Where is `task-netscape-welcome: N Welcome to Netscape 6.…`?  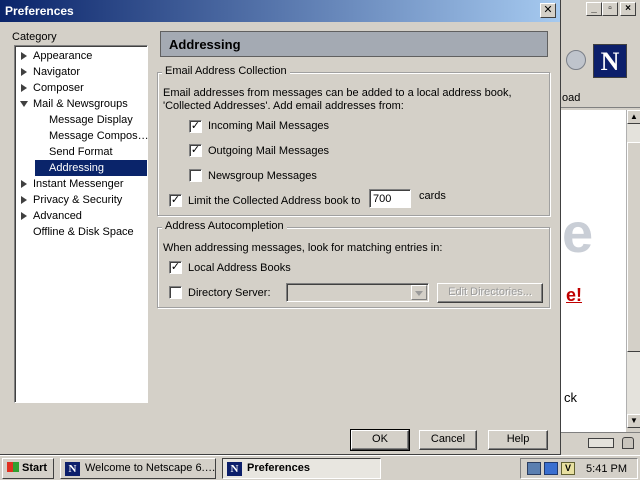 task-netscape-welcome: N Welcome to Netscape 6.… is located at coordinates (138, 468).